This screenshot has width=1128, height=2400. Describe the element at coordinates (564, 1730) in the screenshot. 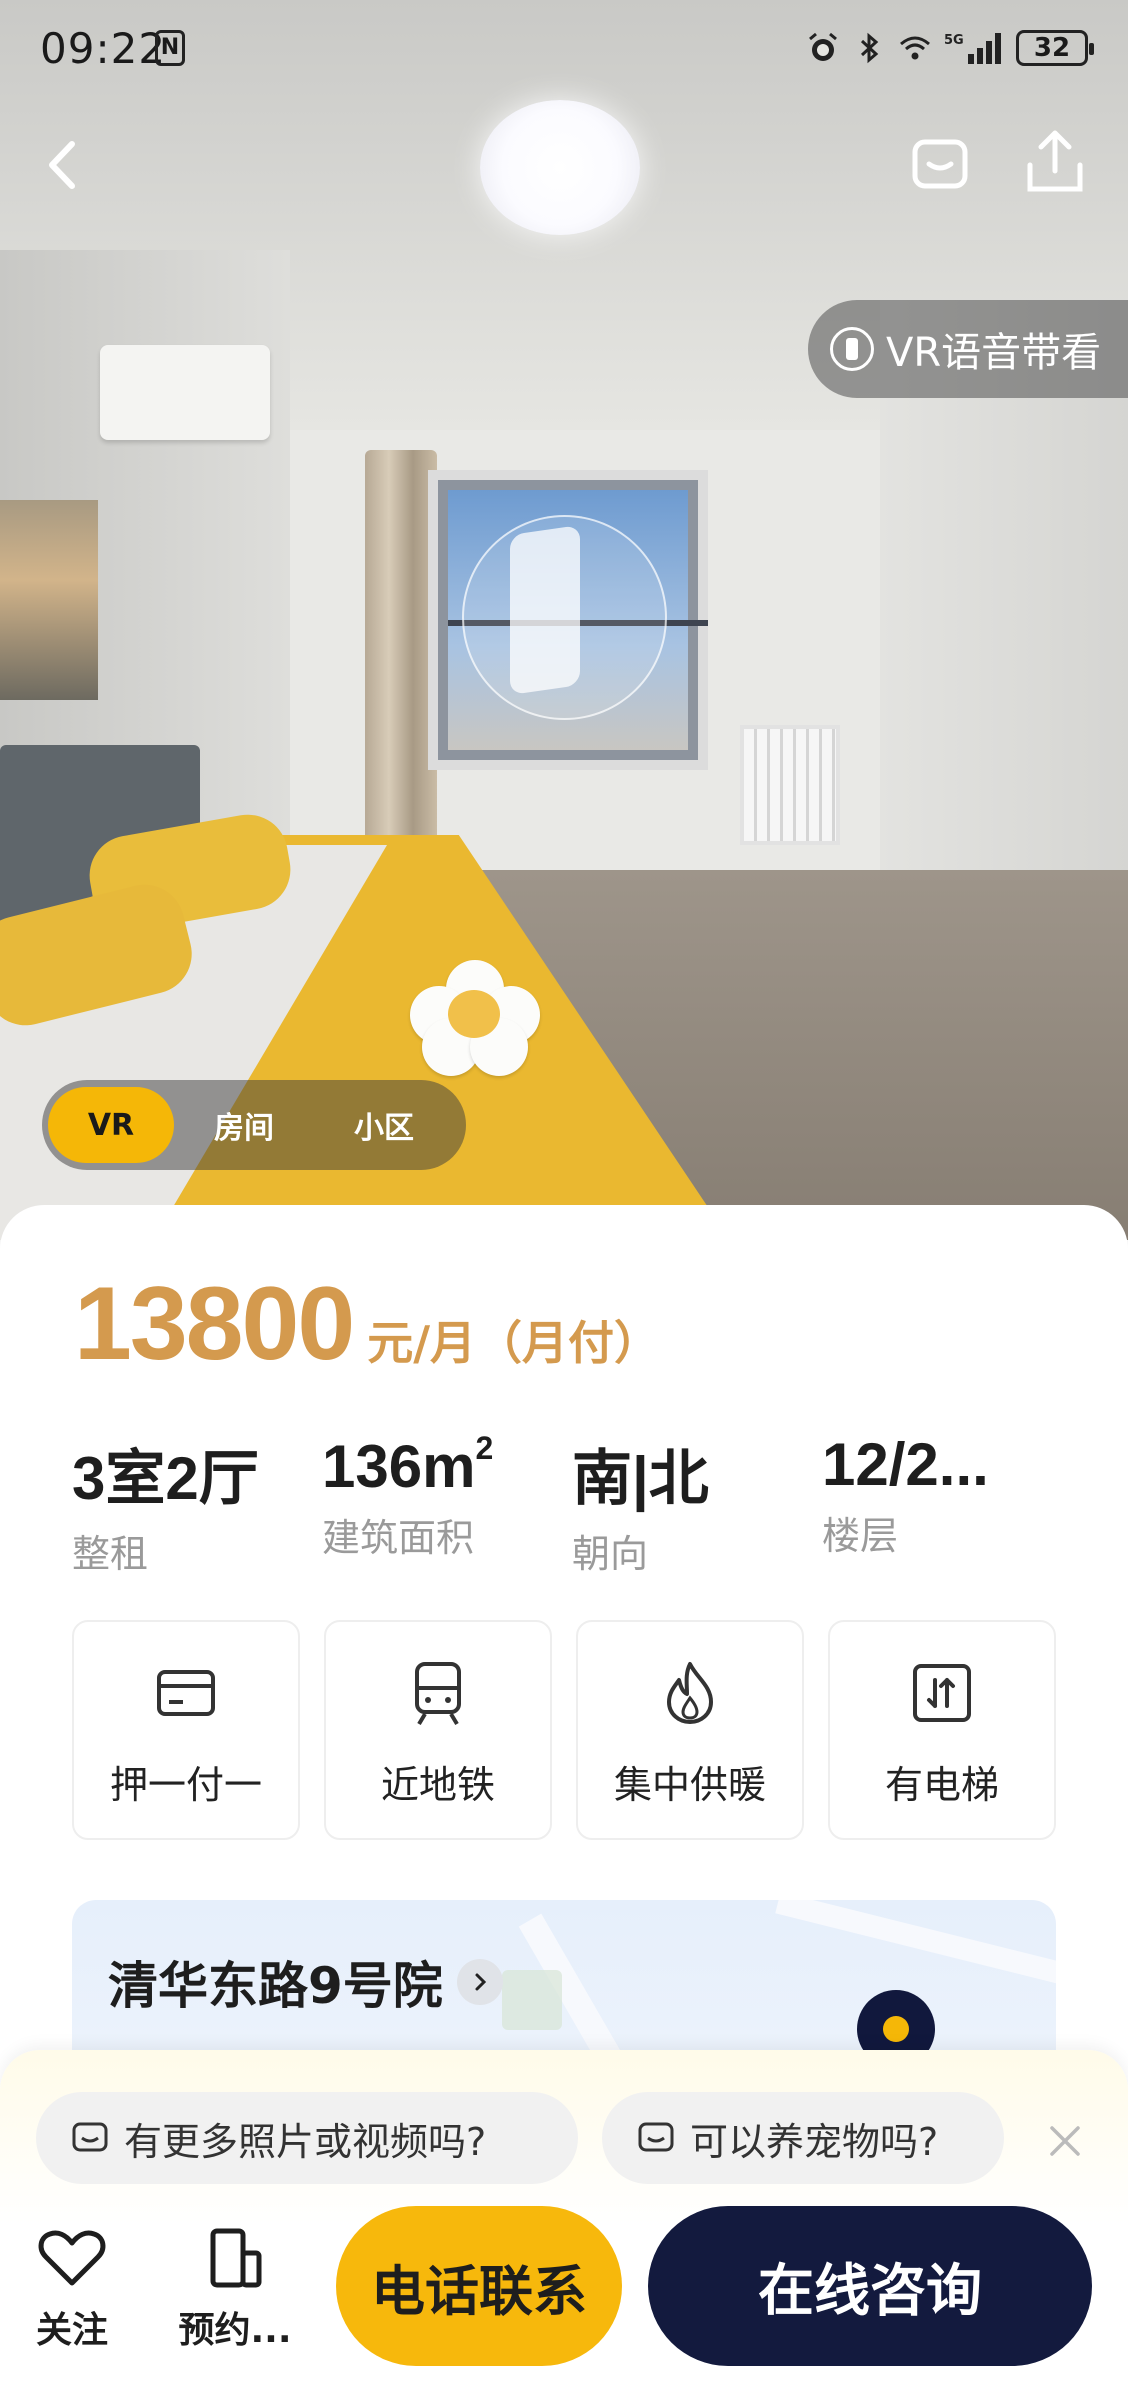

I see `feature-tags: 押一付一 近地铁 集中供暖 有电梯` at that location.